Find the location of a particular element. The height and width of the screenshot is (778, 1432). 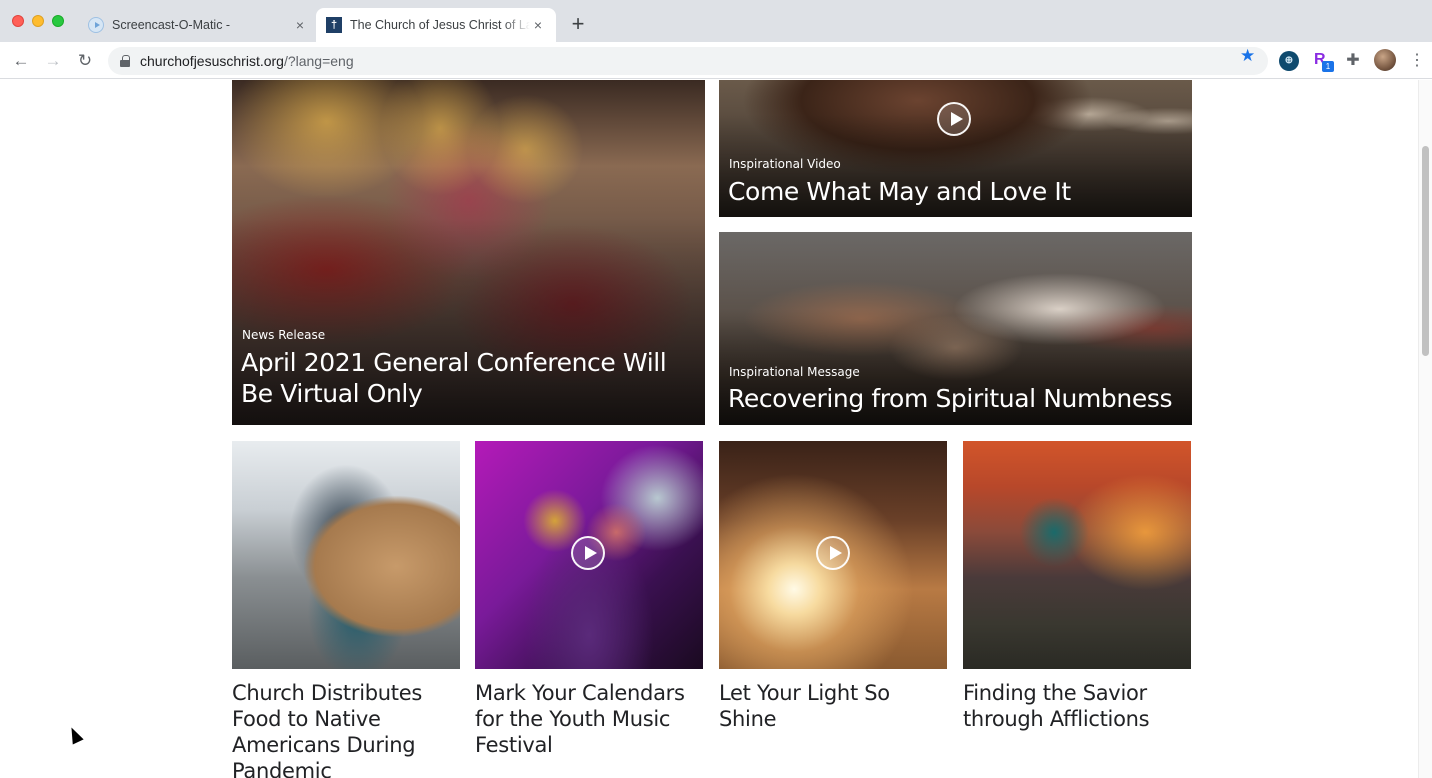

window-minimize-button is located at coordinates (38, 21).